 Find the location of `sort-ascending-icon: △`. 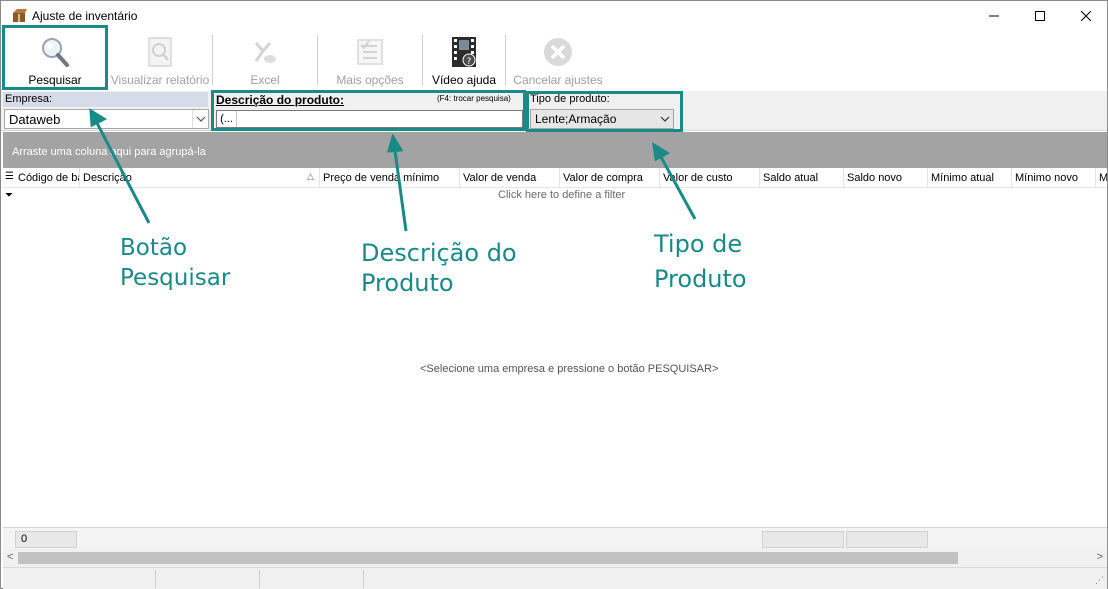

sort-ascending-icon: △ is located at coordinates (310, 176).